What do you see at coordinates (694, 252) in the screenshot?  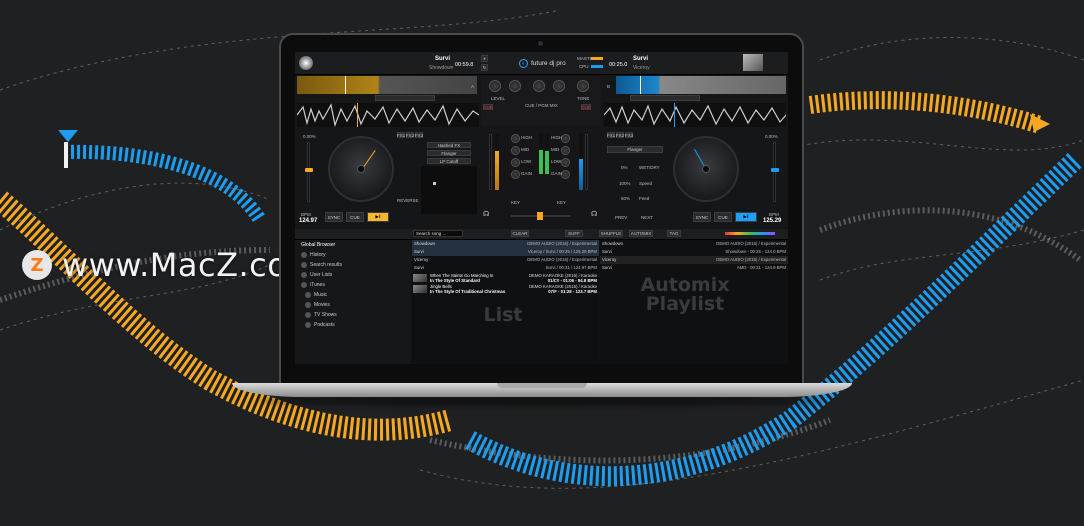 I see `automix-row: Survi Showdown - 00:25 - 124.0 BPM` at bounding box center [694, 252].